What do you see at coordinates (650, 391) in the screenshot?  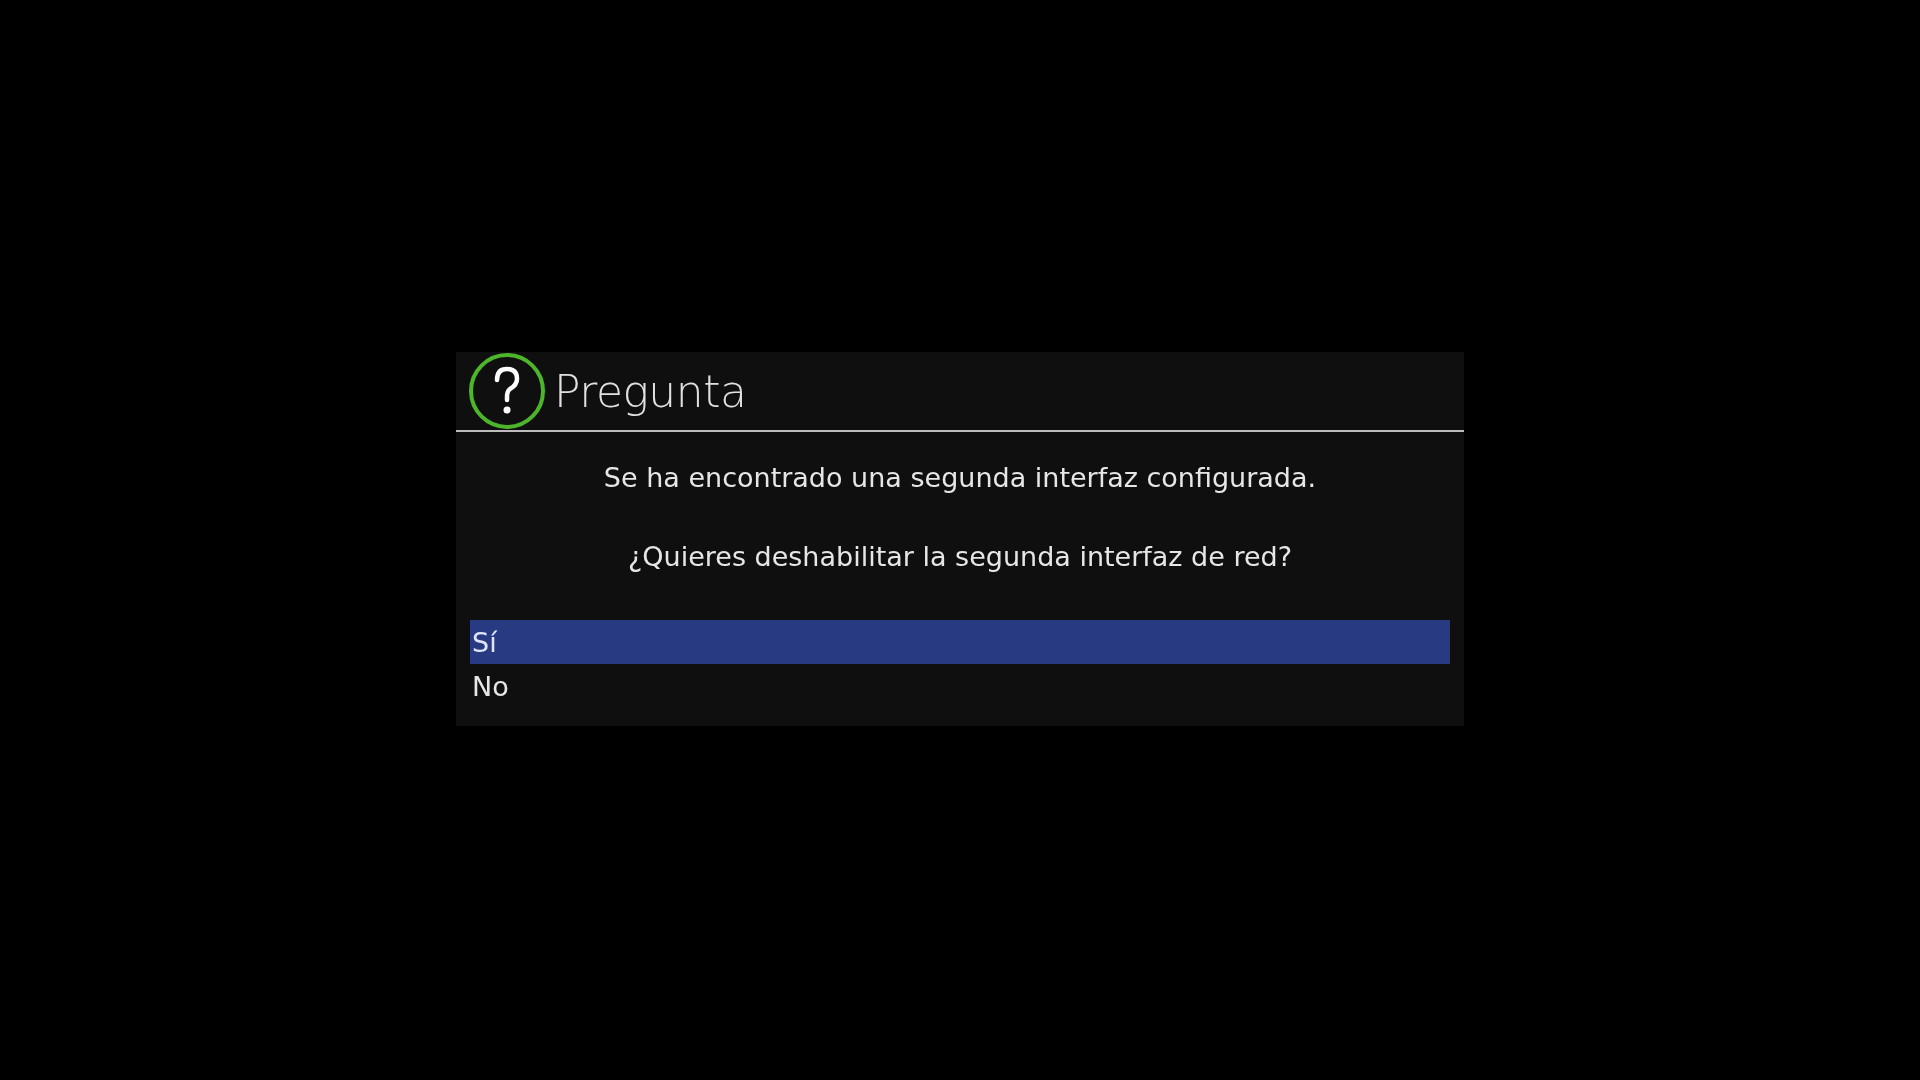 I see `dialog-title: Pregunta` at bounding box center [650, 391].